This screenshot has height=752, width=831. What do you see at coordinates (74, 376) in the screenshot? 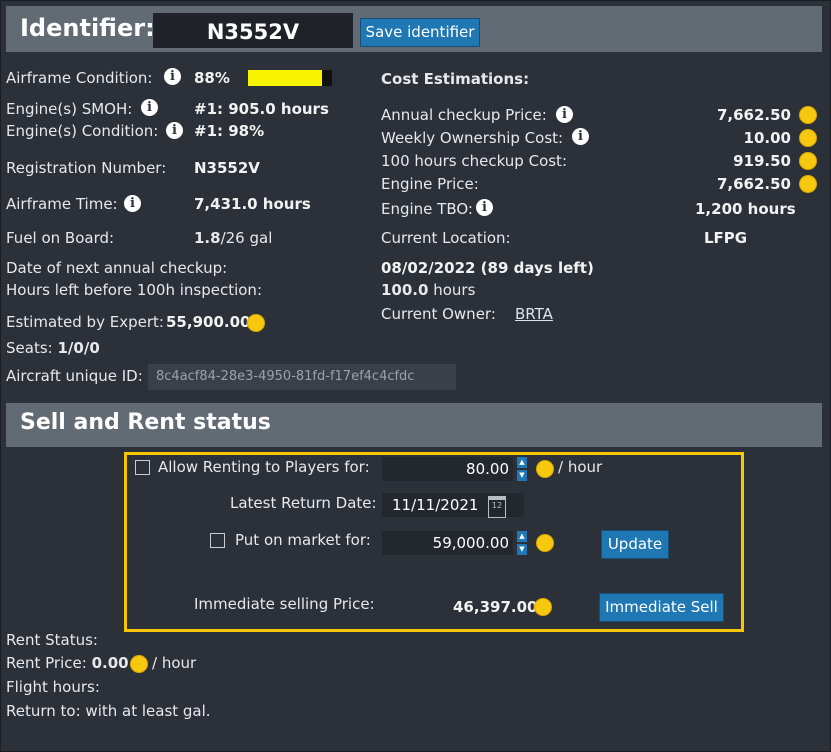
I see `uid-label: Aircraft unique ID:` at bounding box center [74, 376].